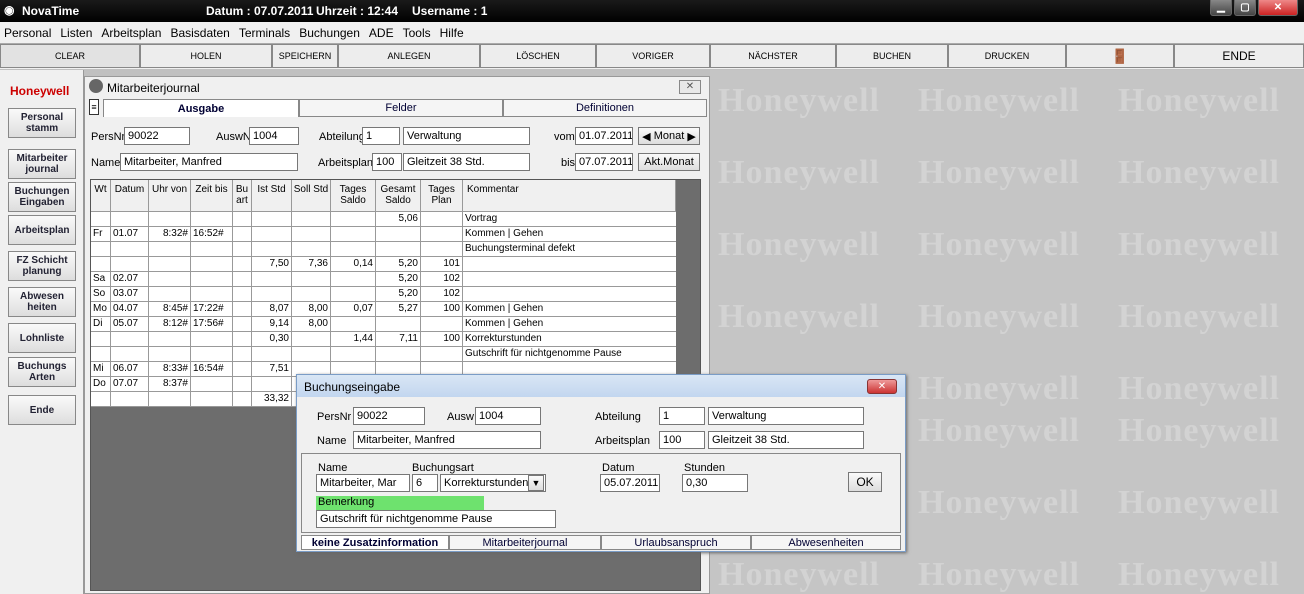  I want to click on clear-button: CLEAR, so click(70, 56).